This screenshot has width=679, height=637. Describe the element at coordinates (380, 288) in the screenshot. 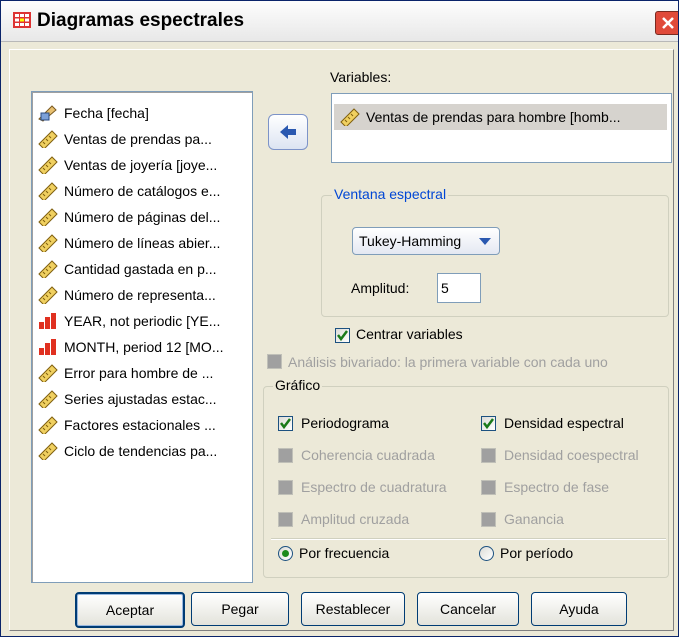

I see `amplitude-label: Amplitud:` at that location.